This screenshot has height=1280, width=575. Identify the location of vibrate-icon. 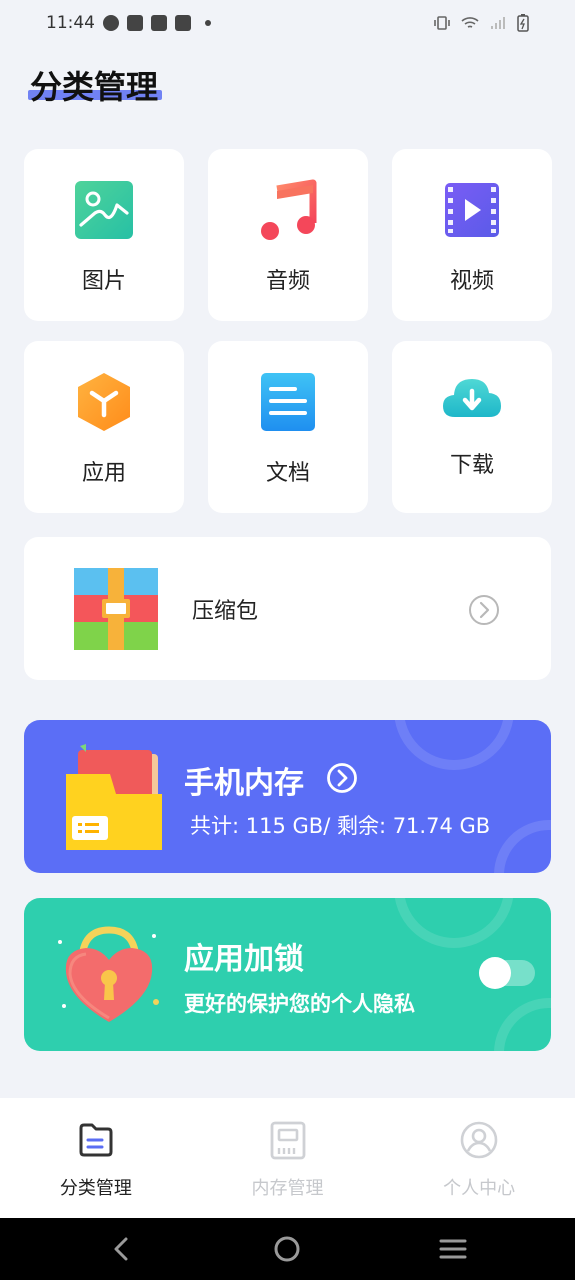
(442, 23).